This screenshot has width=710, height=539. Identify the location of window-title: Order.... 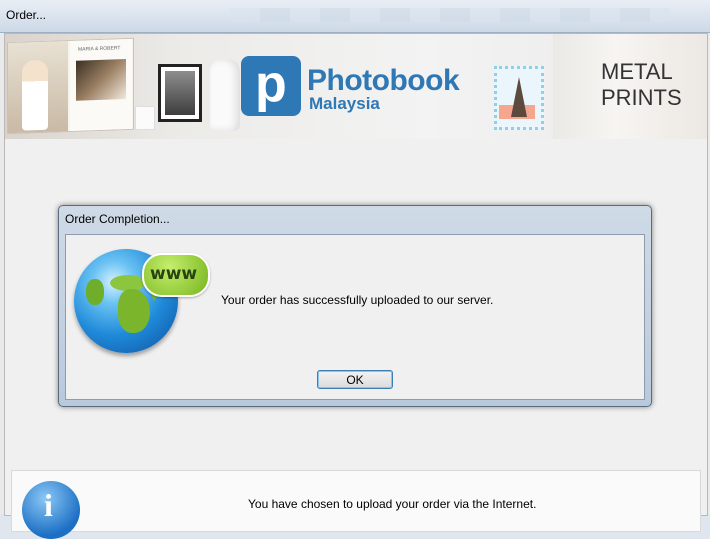
(26, 15).